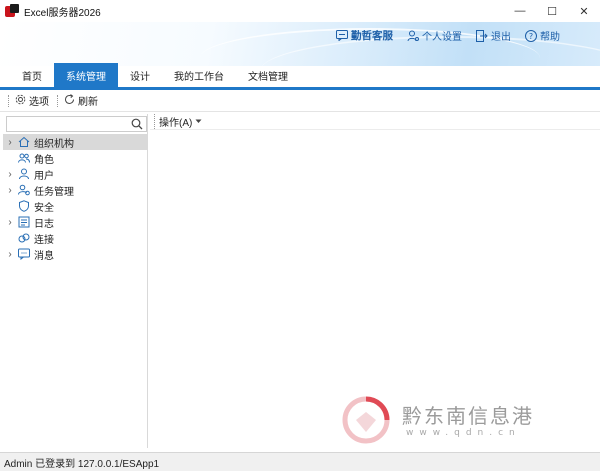 This screenshot has height=471, width=600. I want to click on operations-bar: 操作(A), so click(375, 122).